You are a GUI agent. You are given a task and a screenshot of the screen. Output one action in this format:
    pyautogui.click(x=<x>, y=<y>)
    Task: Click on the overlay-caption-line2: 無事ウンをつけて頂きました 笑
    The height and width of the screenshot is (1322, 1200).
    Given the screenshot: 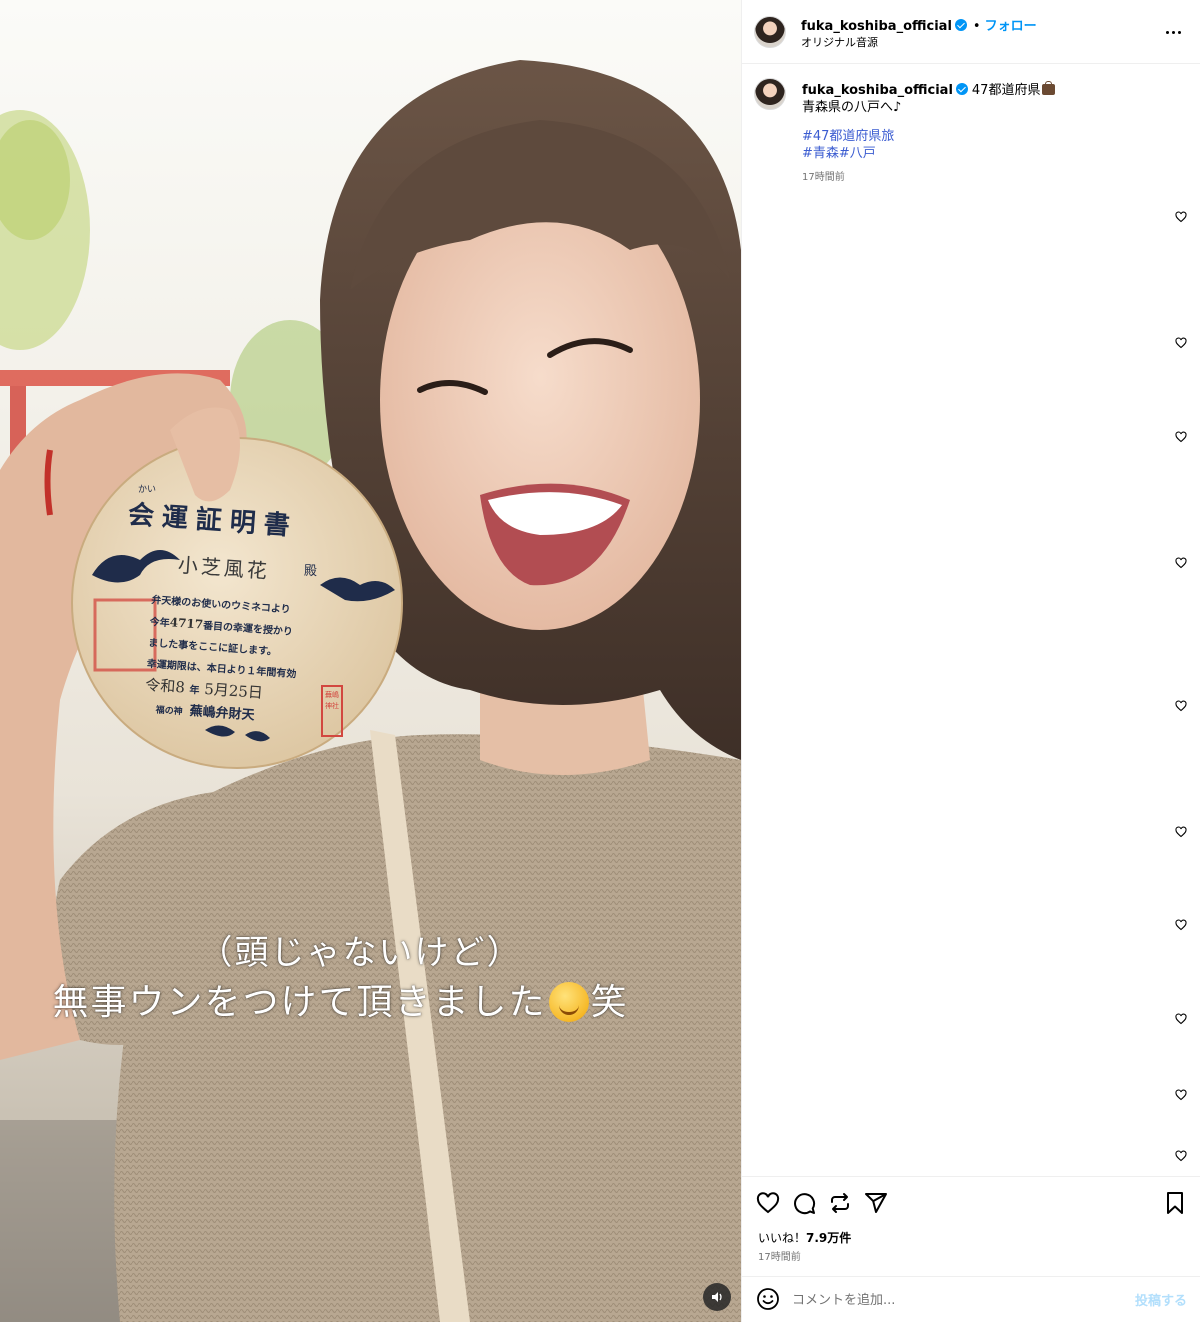 What is the action you would take?
    pyautogui.click(x=355, y=999)
    